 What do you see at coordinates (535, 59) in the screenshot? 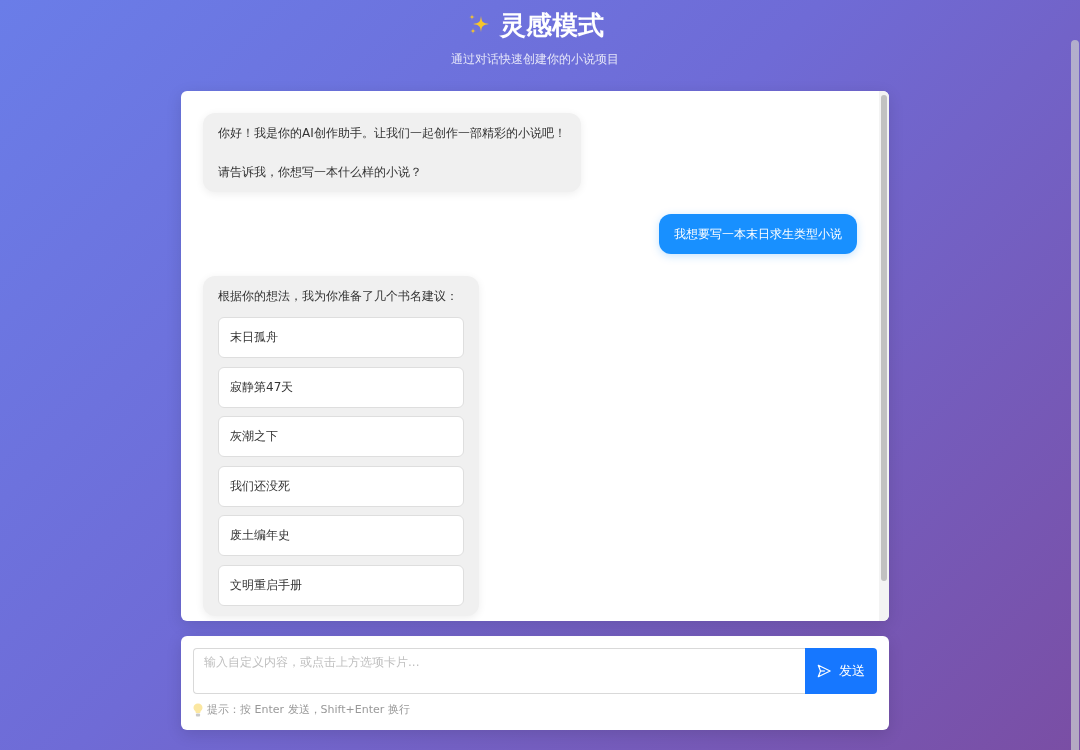
I see `page-subtitle: 通过对话快速创建你的小说项目` at bounding box center [535, 59].